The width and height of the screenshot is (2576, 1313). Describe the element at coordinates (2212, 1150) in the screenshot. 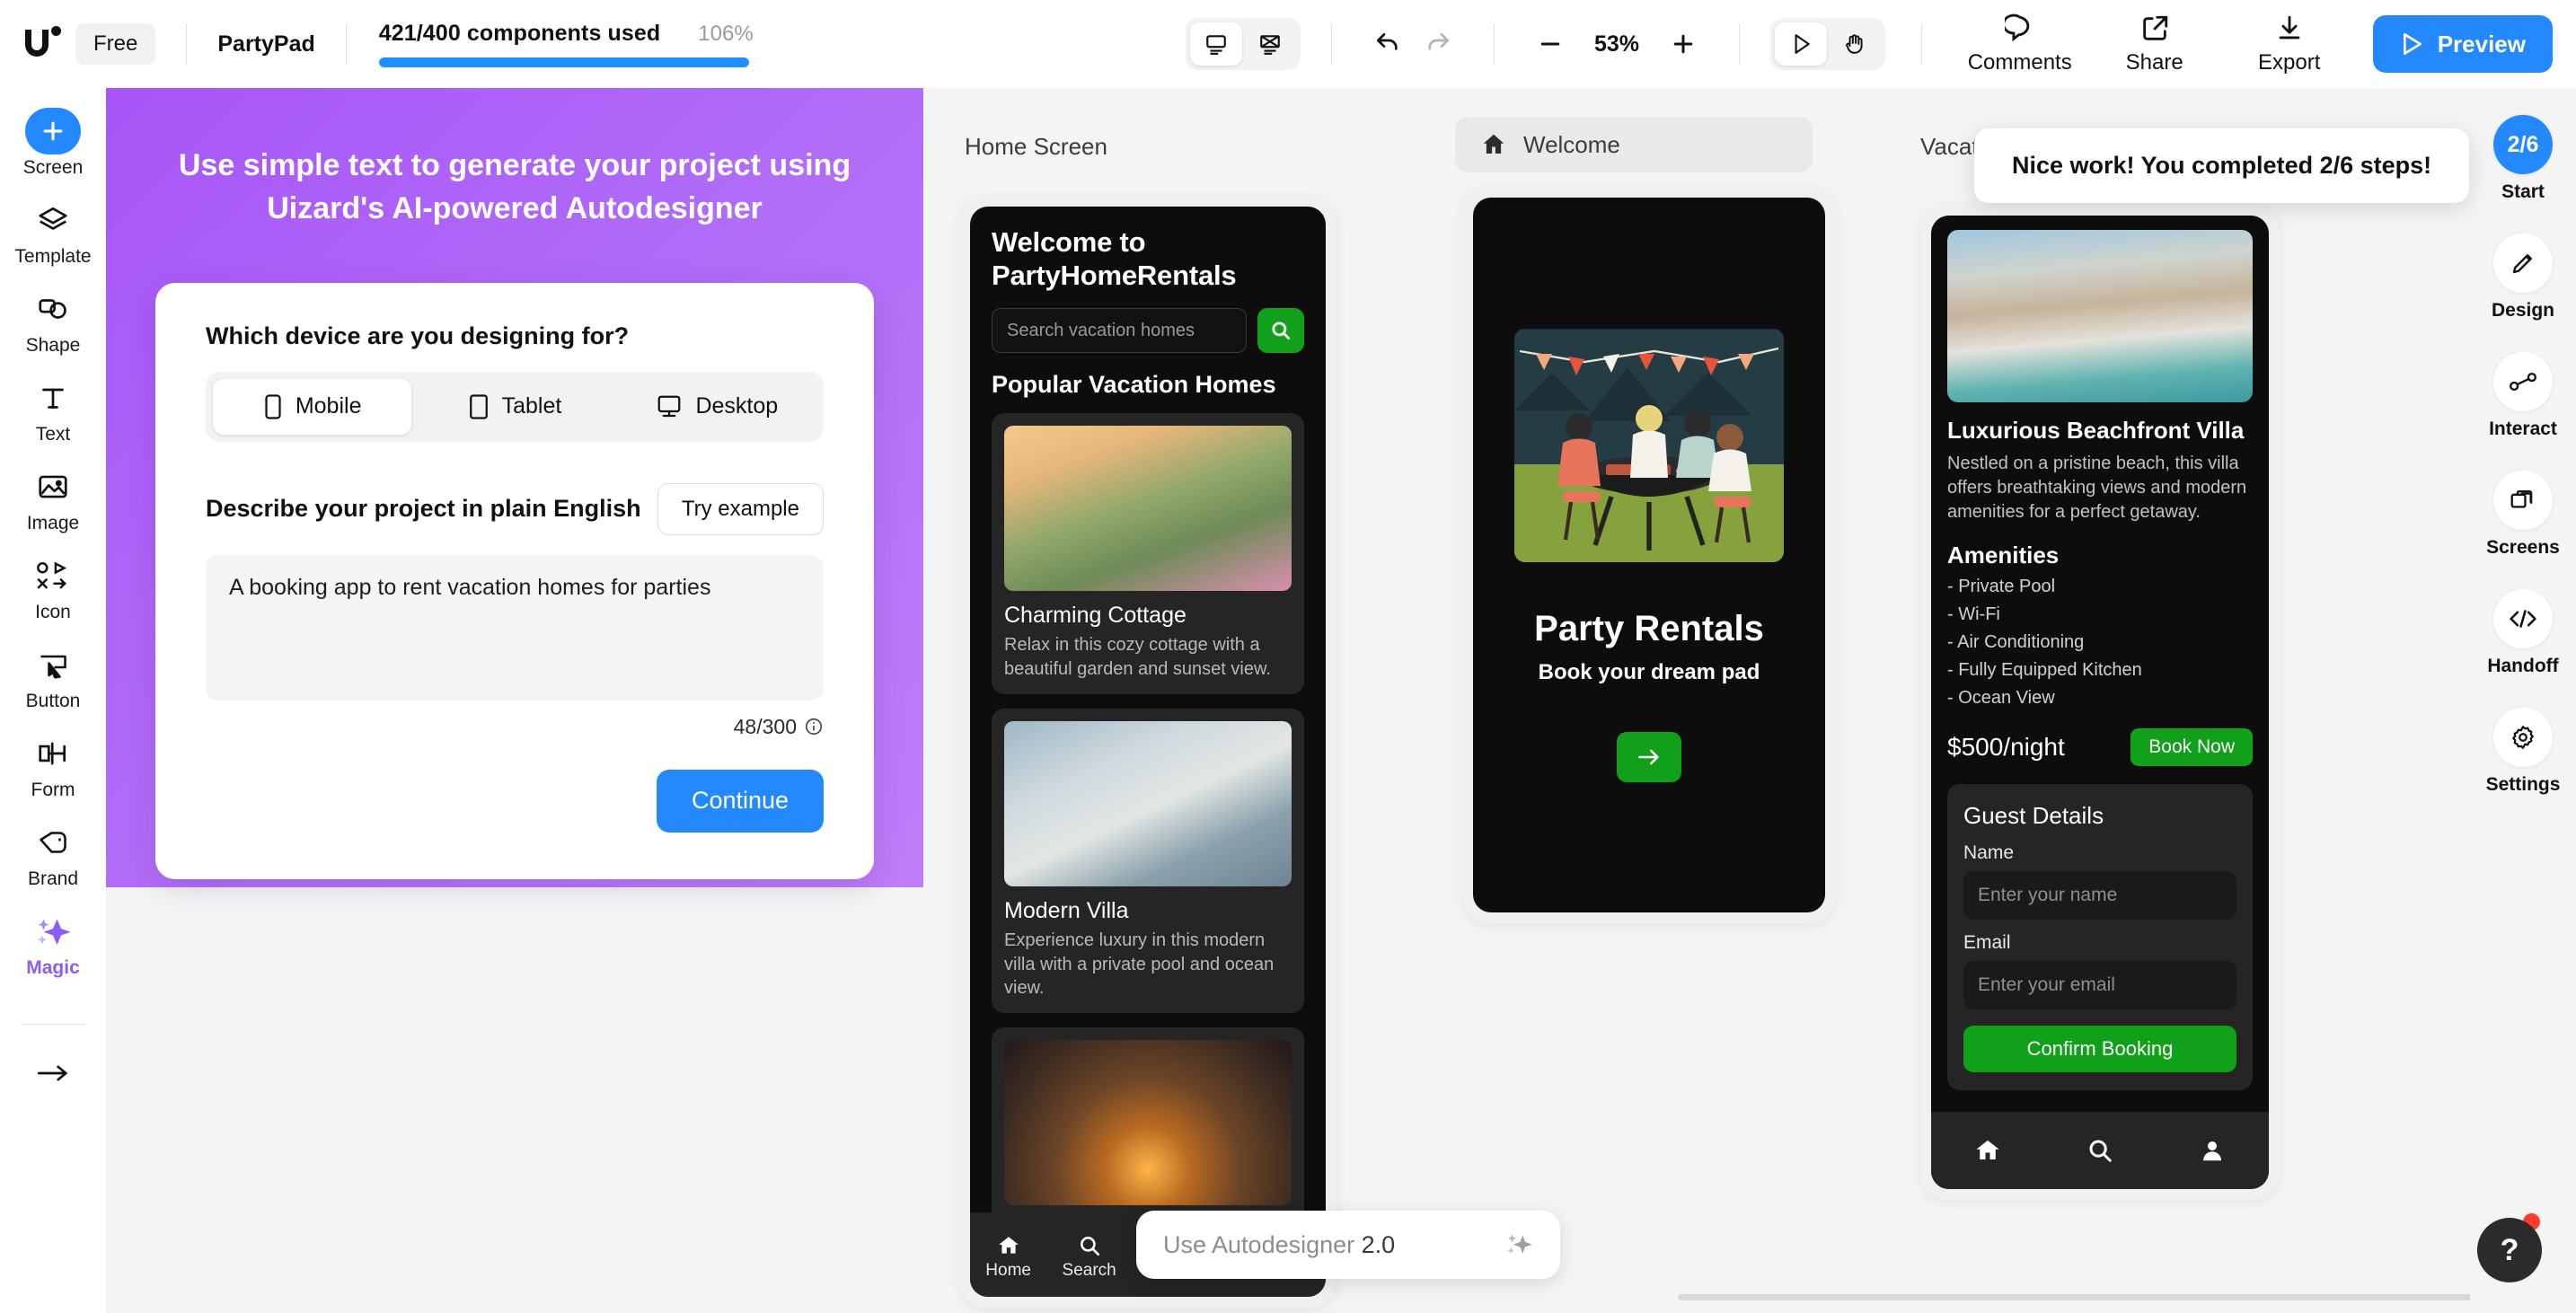

I see `person-icon` at that location.